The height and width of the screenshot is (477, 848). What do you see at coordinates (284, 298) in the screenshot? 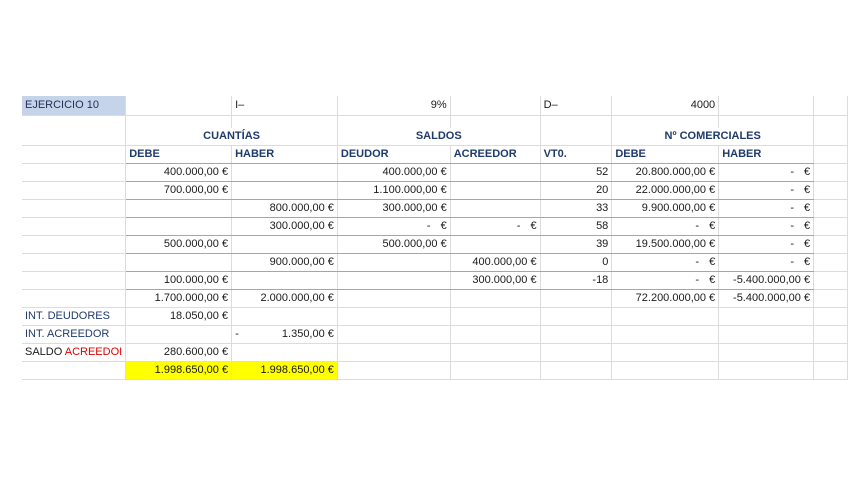
I see `cell-total-haber: 2.000.000,00 €` at bounding box center [284, 298].